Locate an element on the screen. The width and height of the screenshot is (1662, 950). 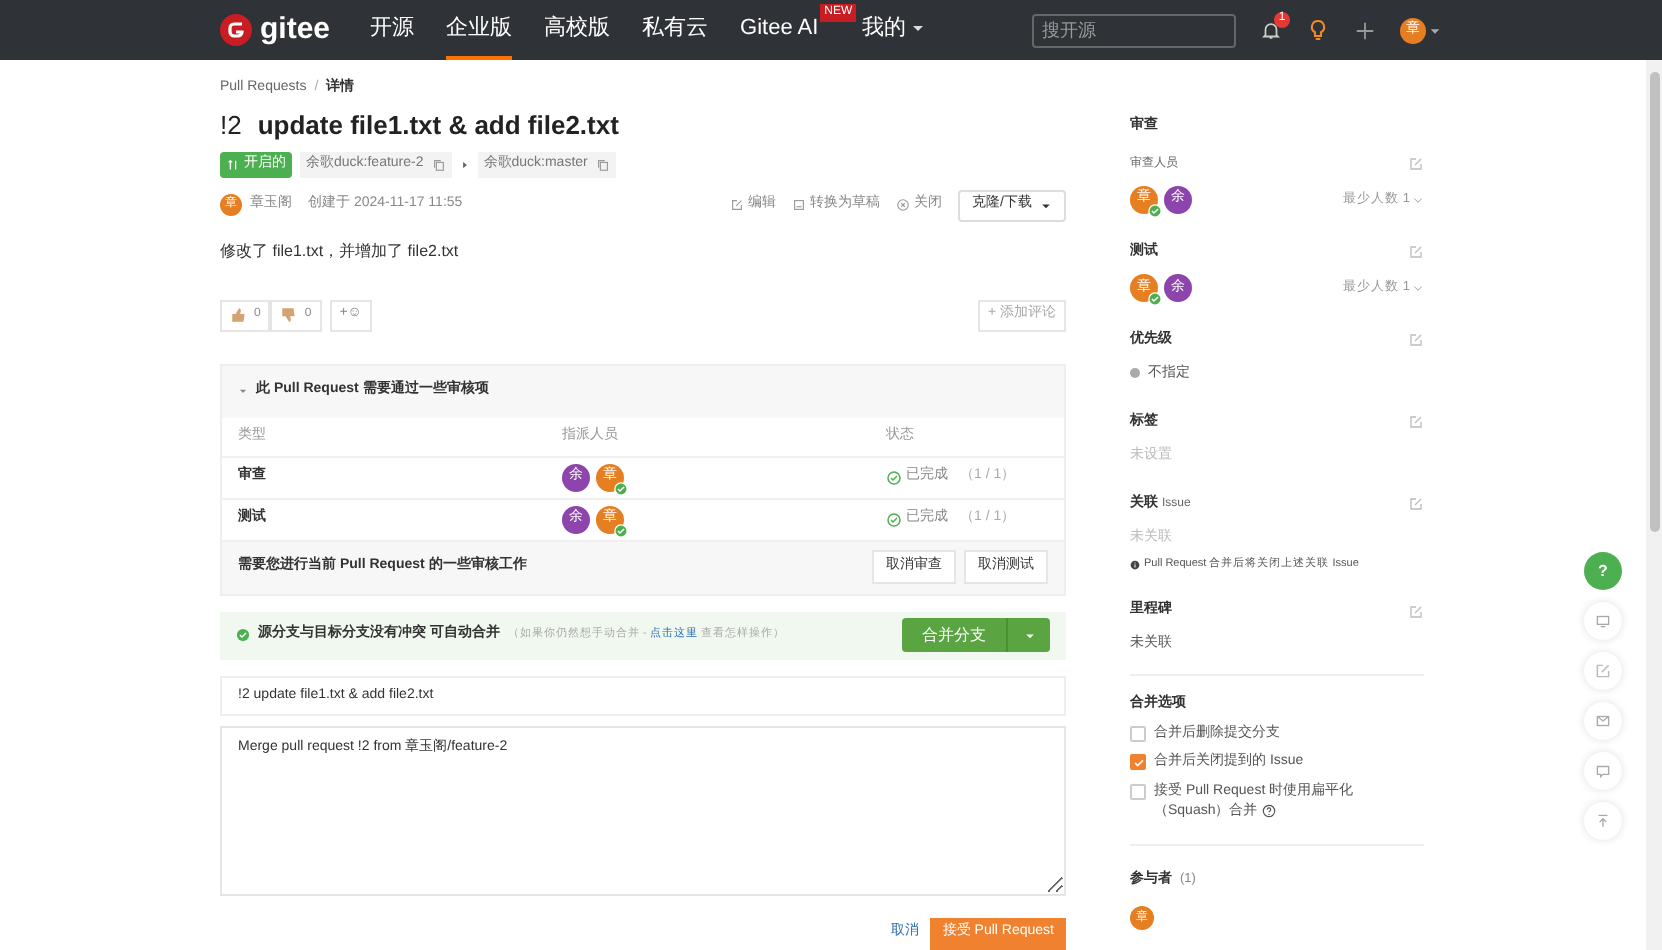
mail-button is located at coordinates (1603, 721).